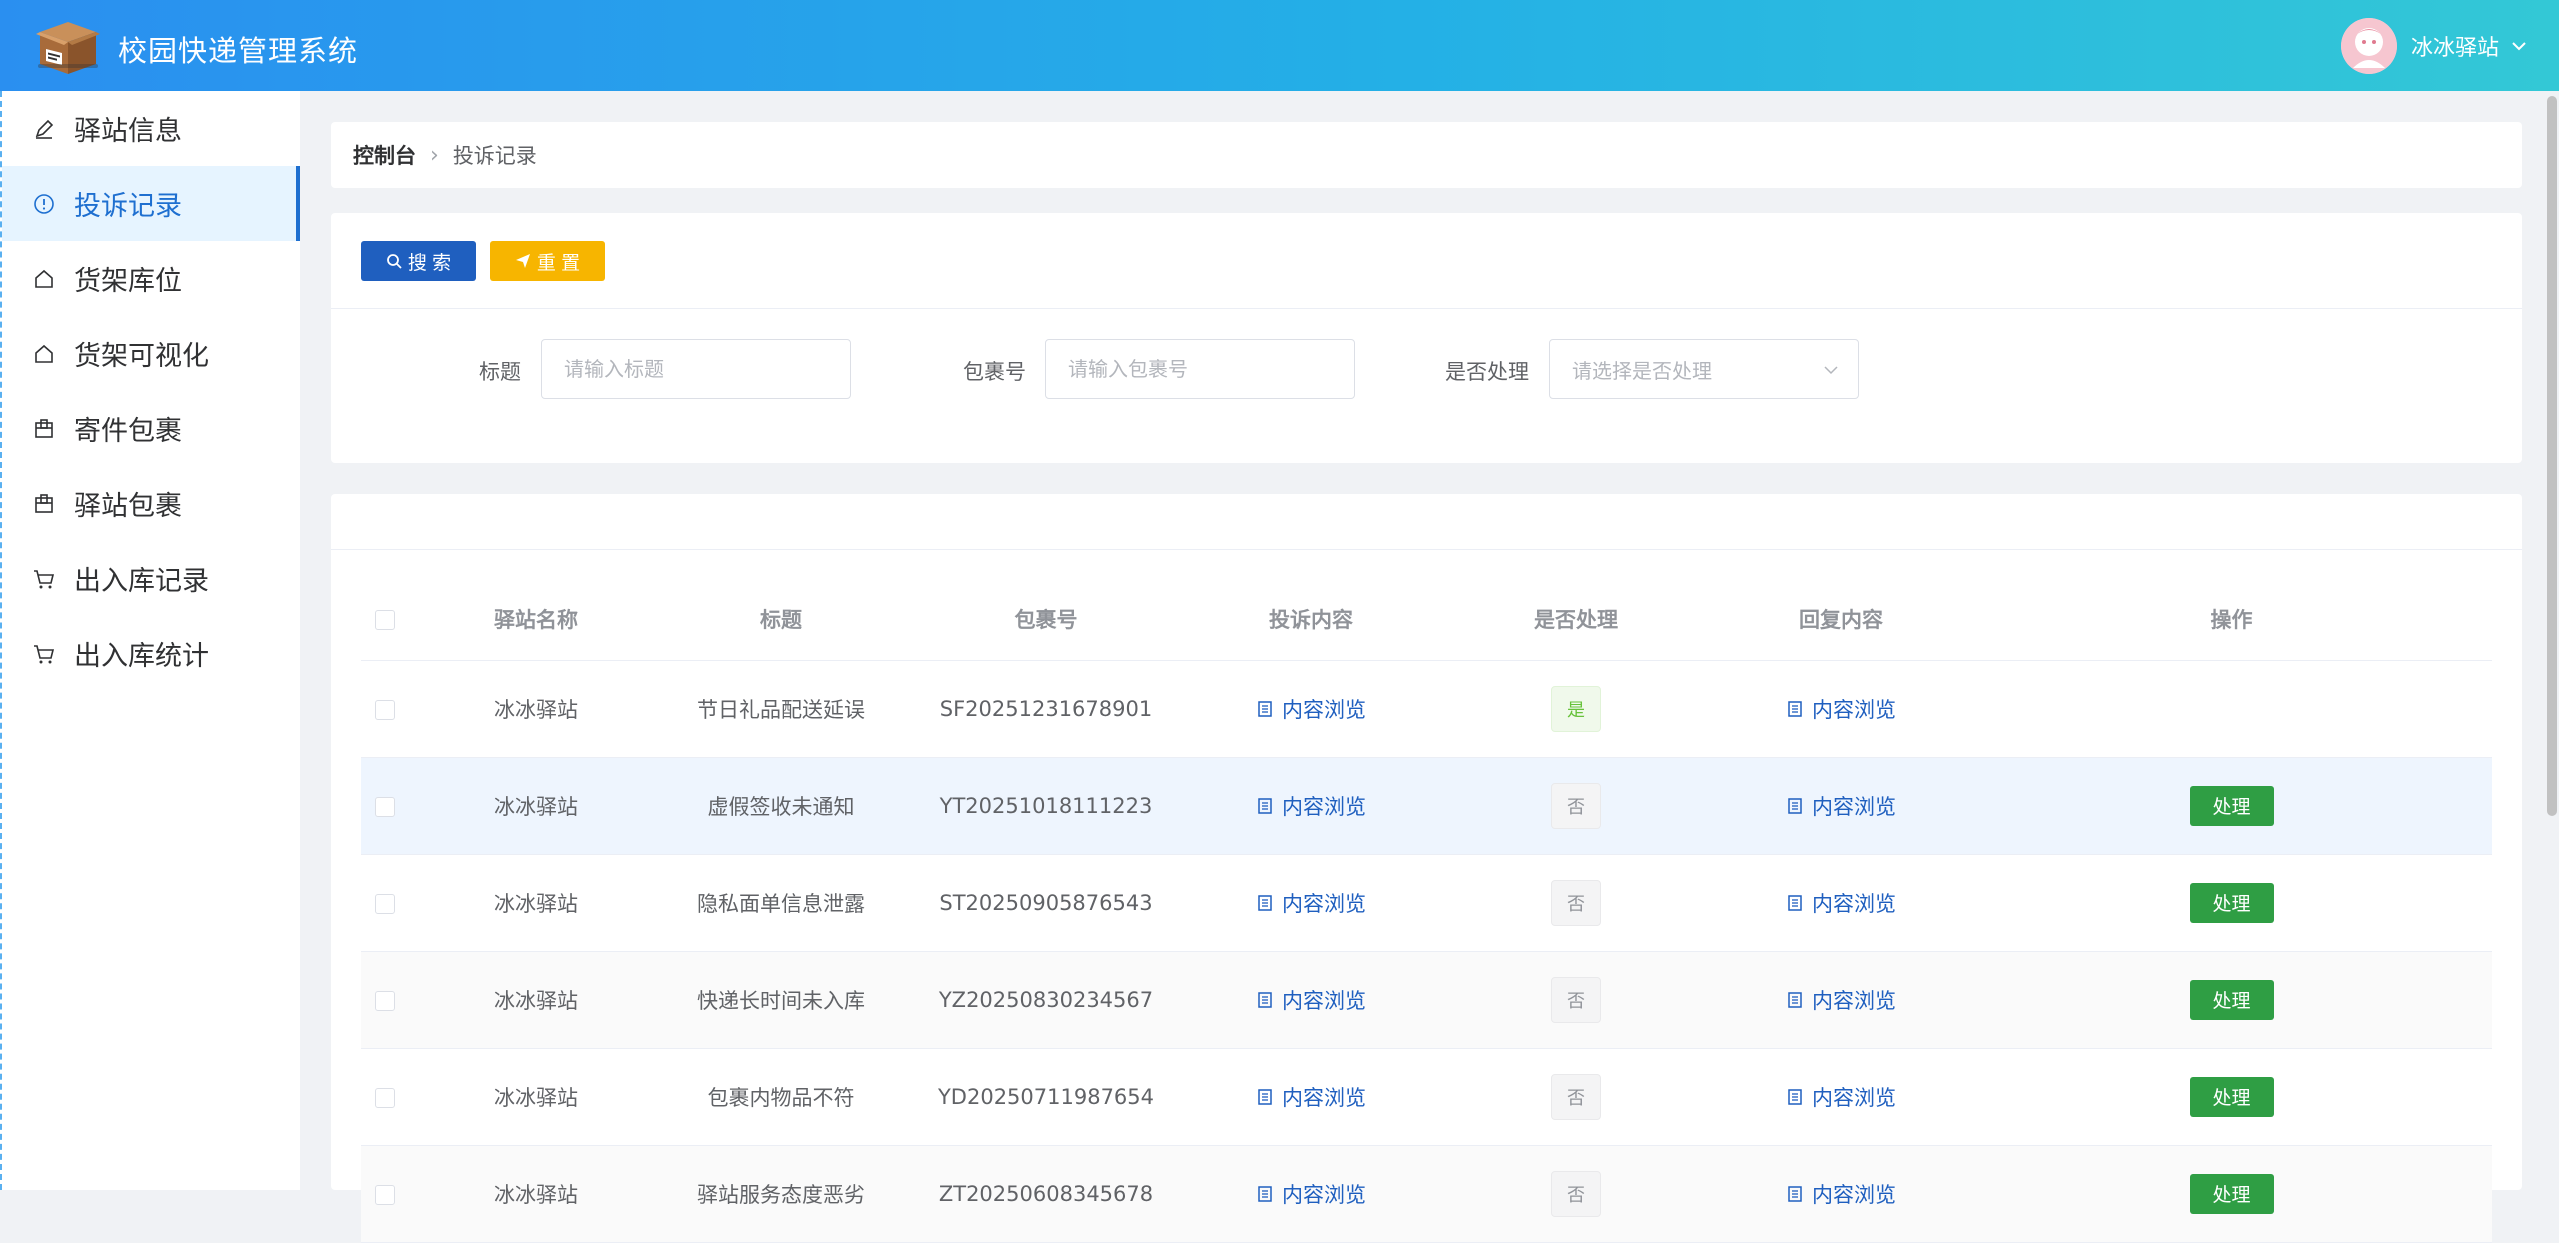  I want to click on station-cell: 冰冰驿站, so click(536, 1194).